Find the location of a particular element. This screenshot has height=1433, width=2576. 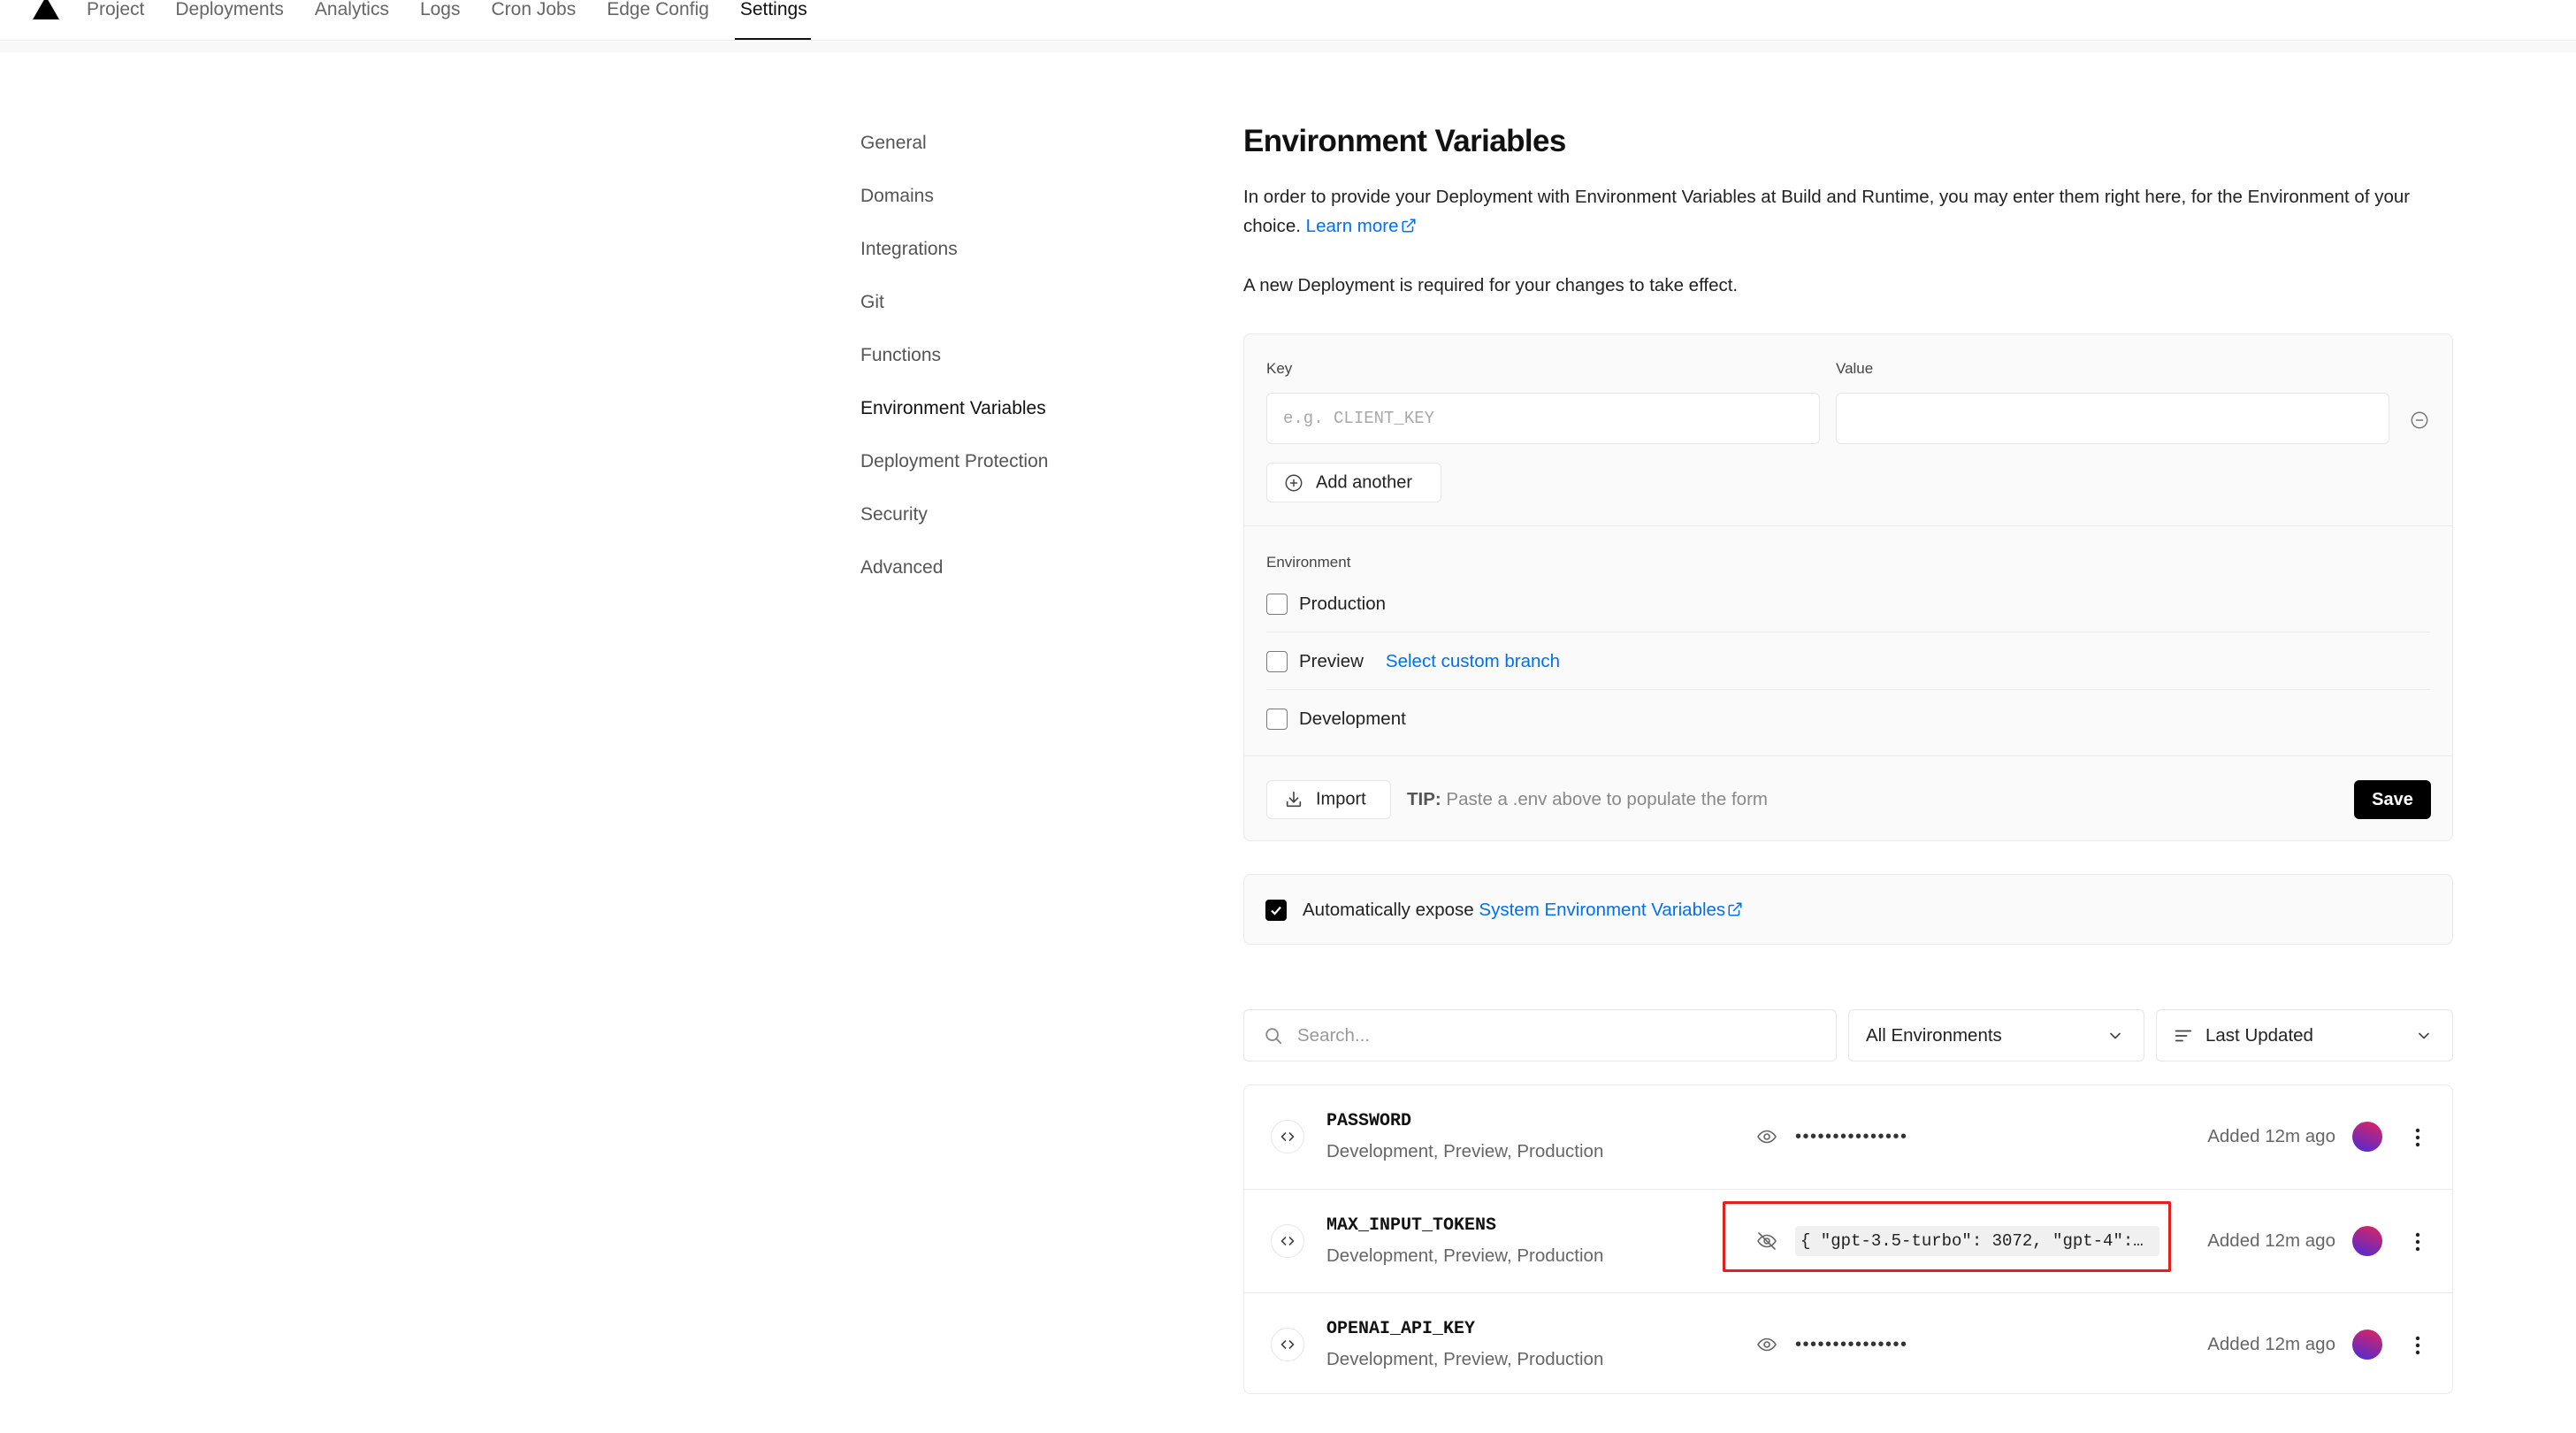

select-custom-branch-link: Select custom branch is located at coordinates (1473, 661).